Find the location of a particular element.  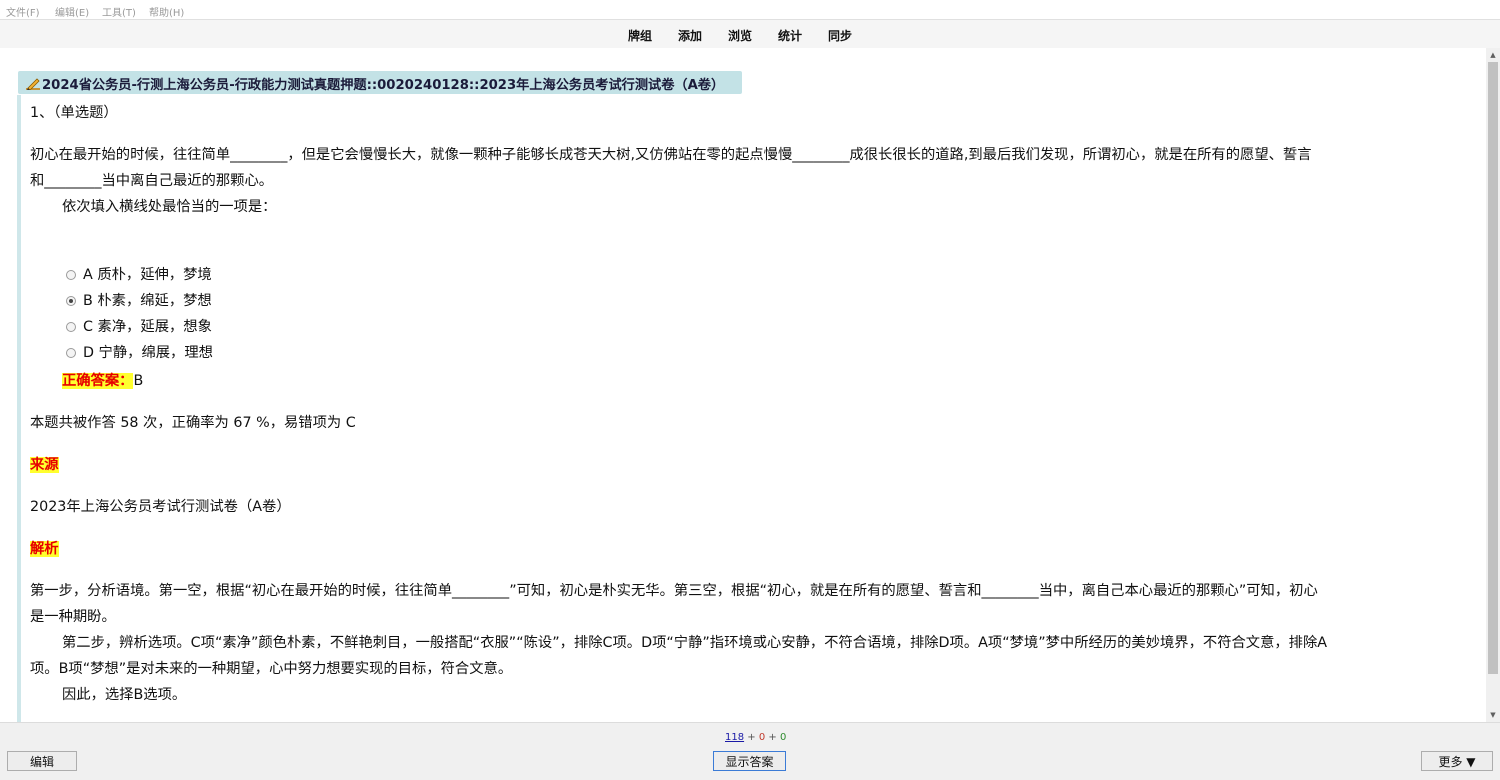

menu-bar: 文件(F) 编辑(E) 工具(T) 帮助(H) is located at coordinates (750, 9).